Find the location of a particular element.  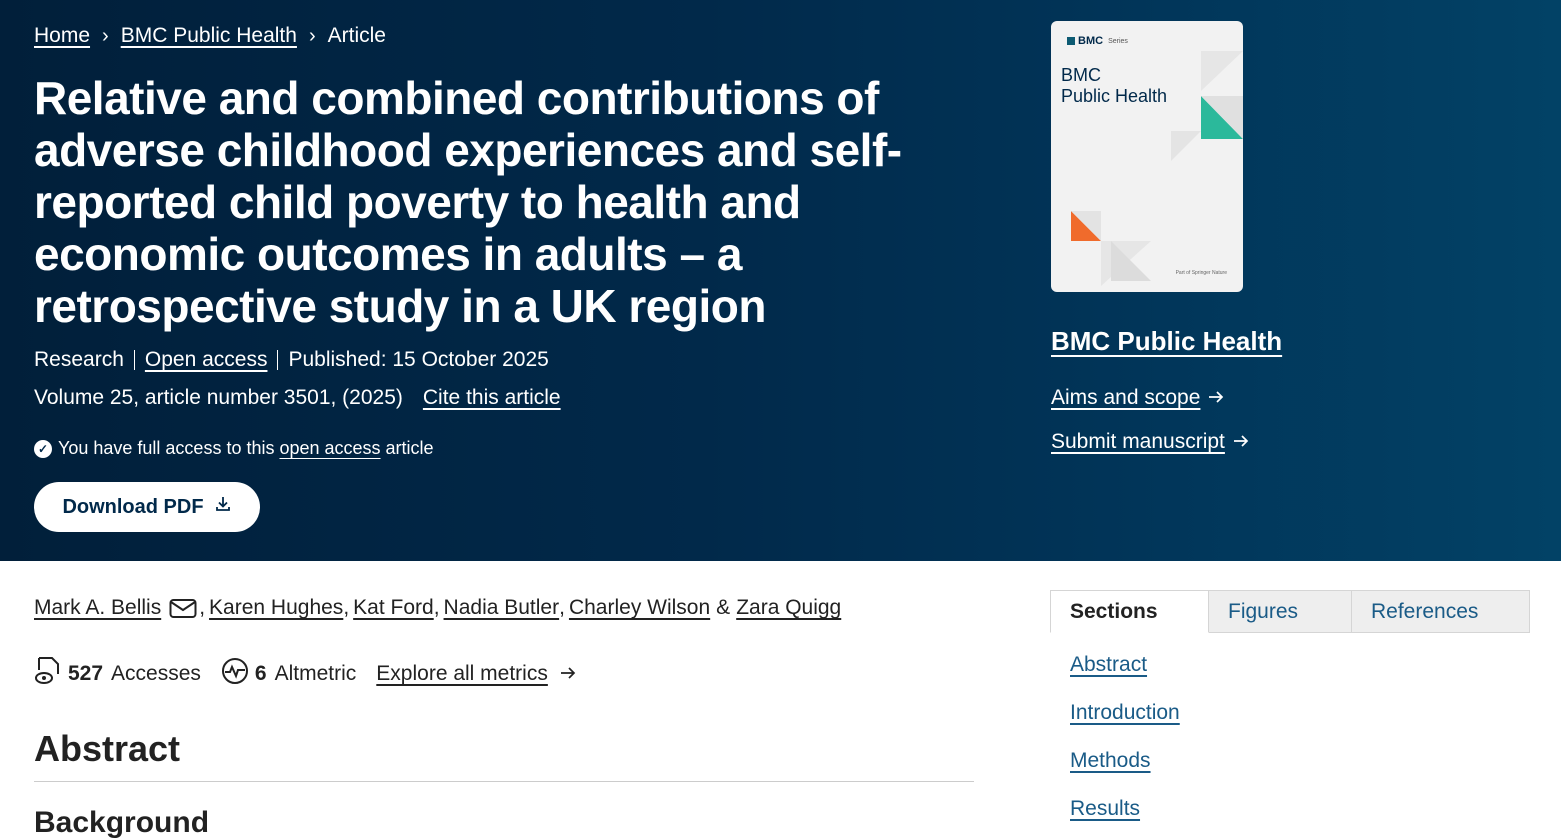

accesses-icon is located at coordinates (48, 674).